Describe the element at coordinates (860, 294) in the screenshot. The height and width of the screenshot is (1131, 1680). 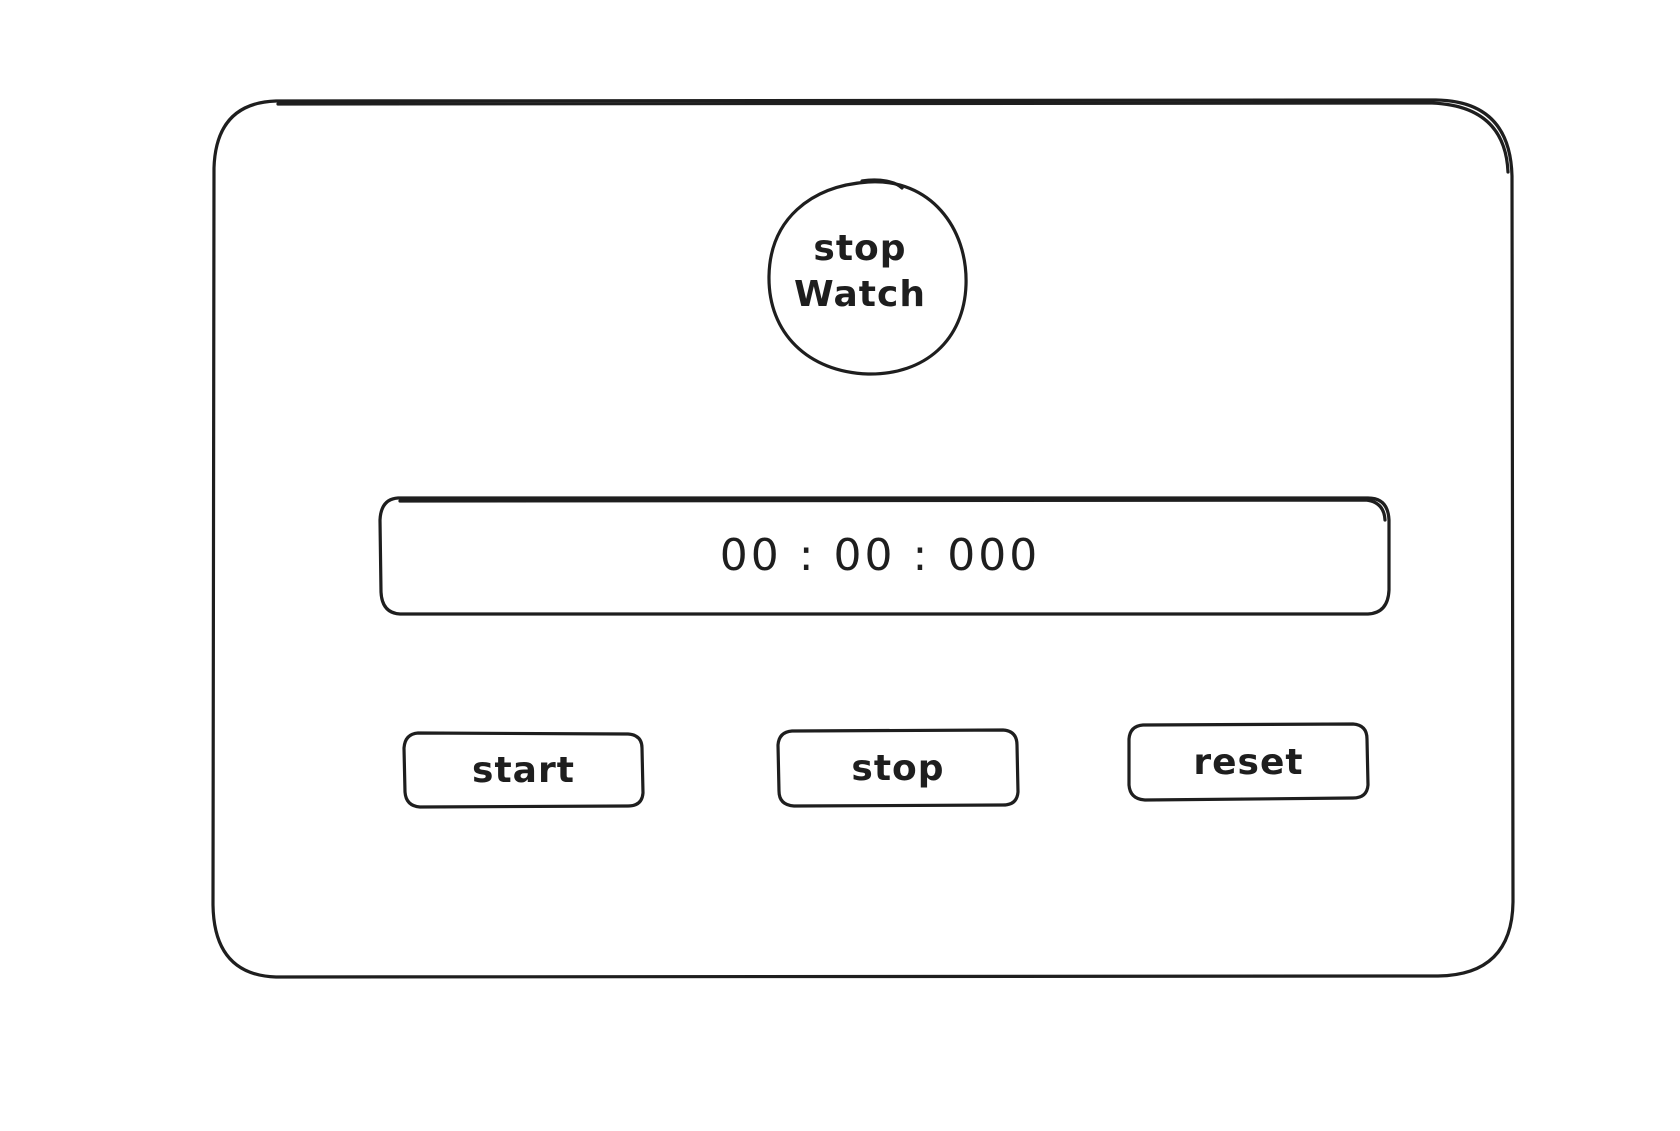
I see `logo-title-line-2: Watch` at that location.